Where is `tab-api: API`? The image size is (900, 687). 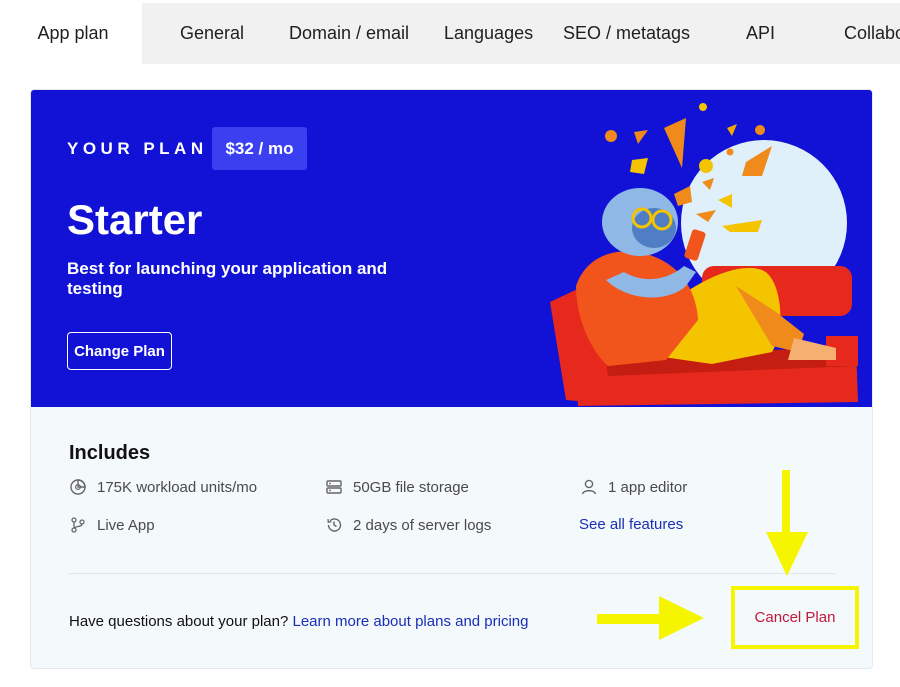 tab-api: API is located at coordinates (760, 33).